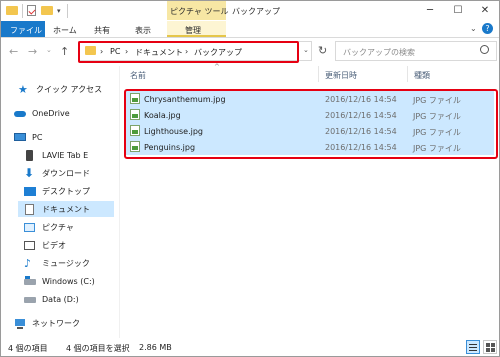 The height and width of the screenshot is (357, 500). What do you see at coordinates (379, 52) in the screenshot?
I see `search-placeholder: バックアップの検索` at bounding box center [379, 52].